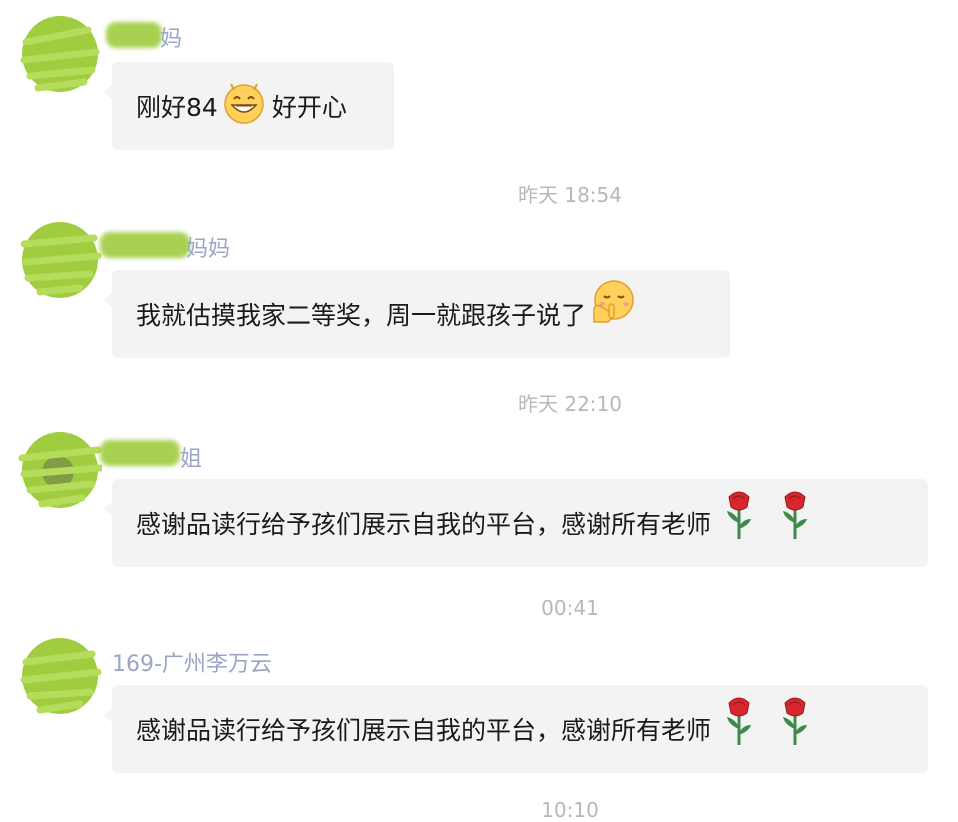 The width and height of the screenshot is (958, 822). I want to click on message-bubble: 刚好84 好开心, so click(249, 106).